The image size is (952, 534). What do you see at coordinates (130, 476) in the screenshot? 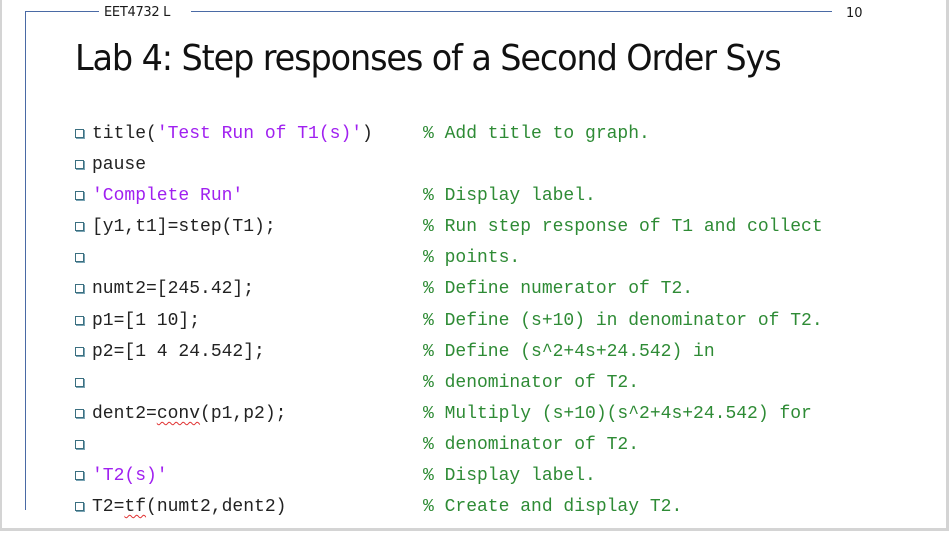
I see `code-string: 'T2(s)'` at bounding box center [130, 476].